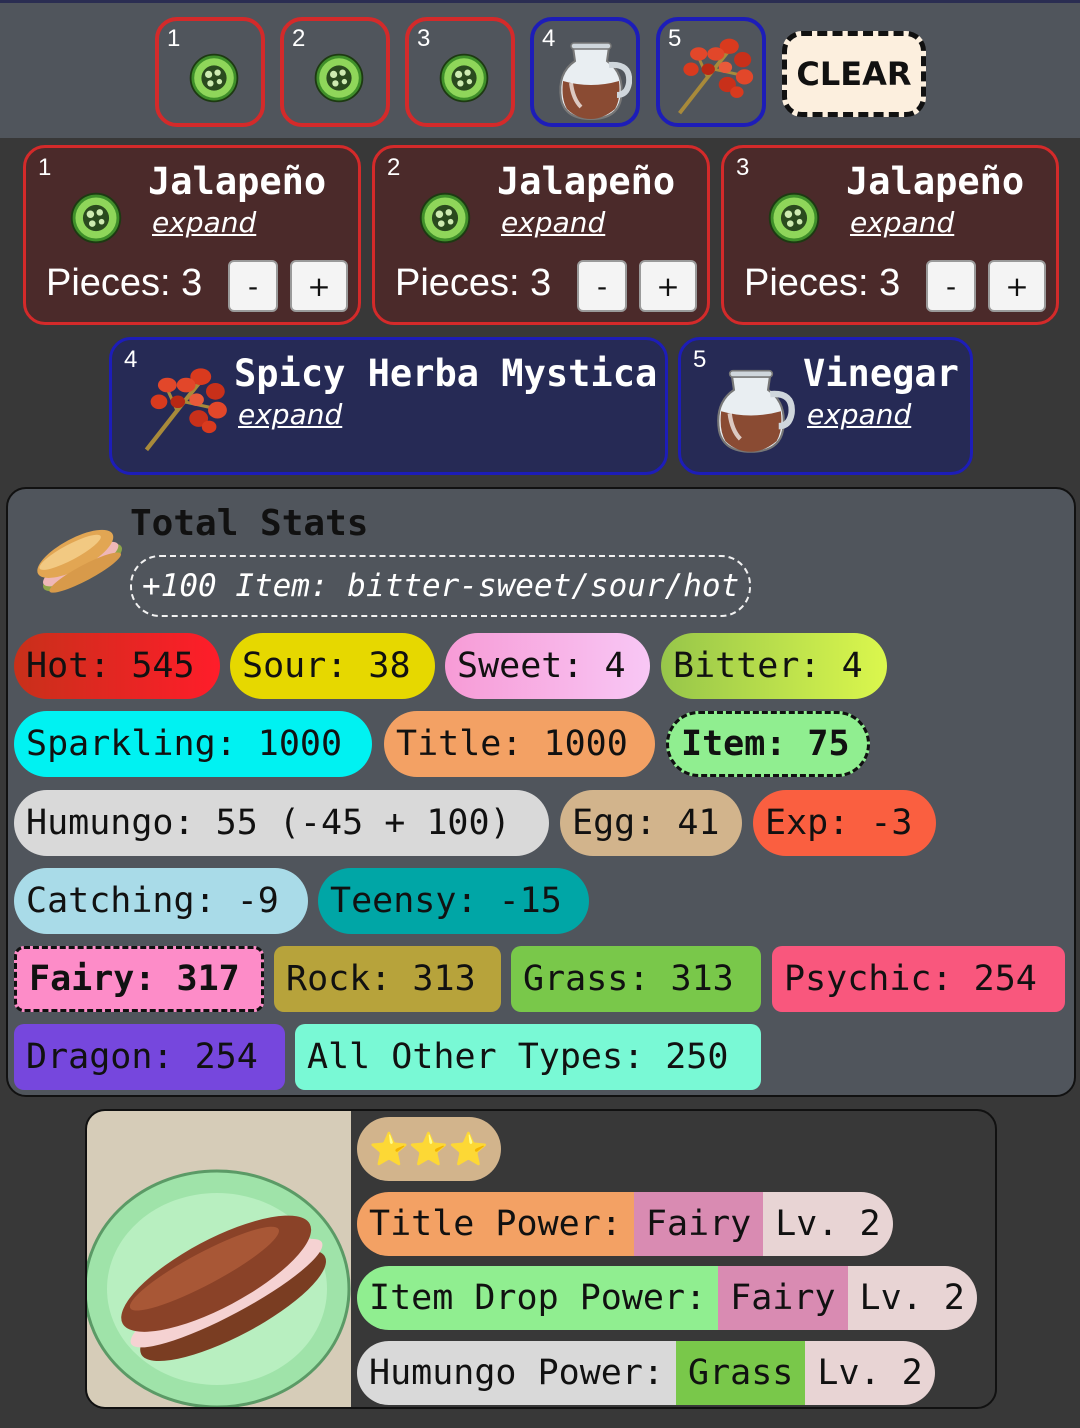  Describe the element at coordinates (453, 901) in the screenshot. I see `power-teensy: Teensy: -15` at that location.